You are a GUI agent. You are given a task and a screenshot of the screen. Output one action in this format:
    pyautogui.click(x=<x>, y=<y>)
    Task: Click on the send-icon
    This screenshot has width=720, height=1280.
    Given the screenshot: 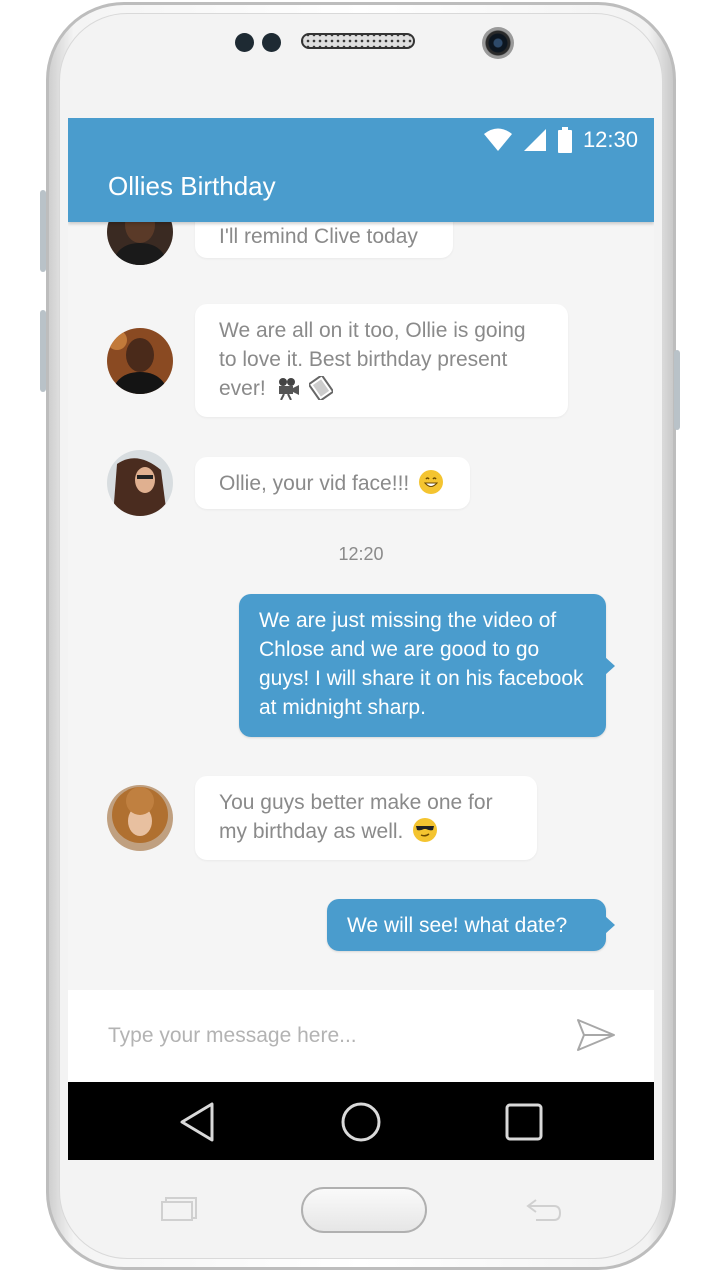 What is the action you would take?
    pyautogui.click(x=596, y=1035)
    